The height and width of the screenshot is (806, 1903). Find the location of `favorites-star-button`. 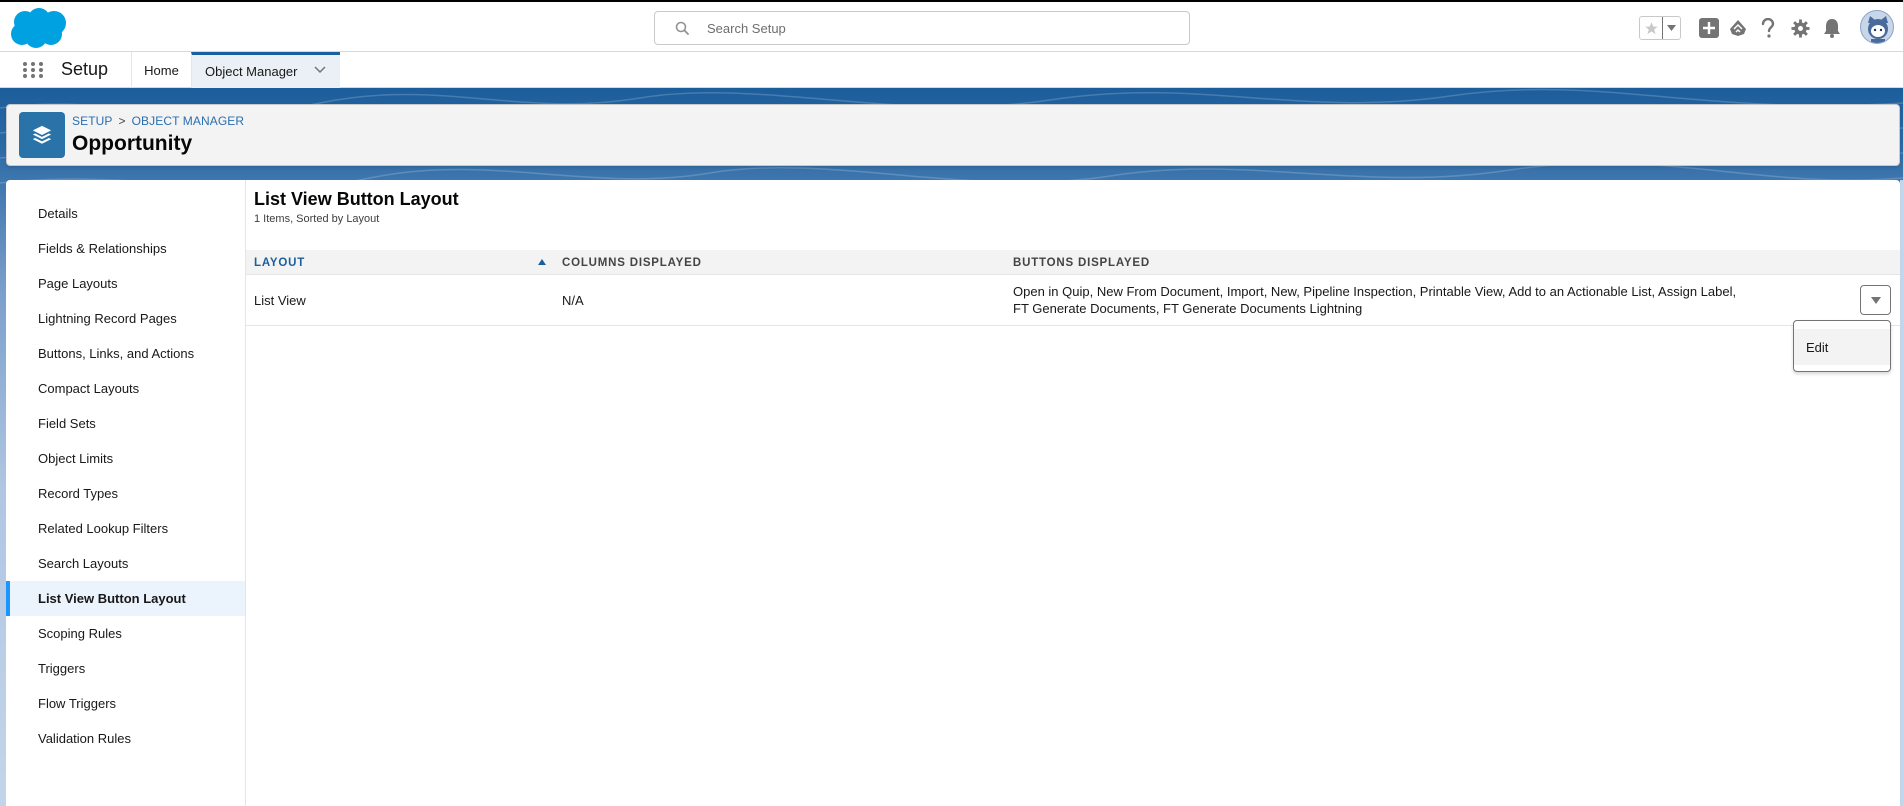

favorites-star-button is located at coordinates (1652, 28).